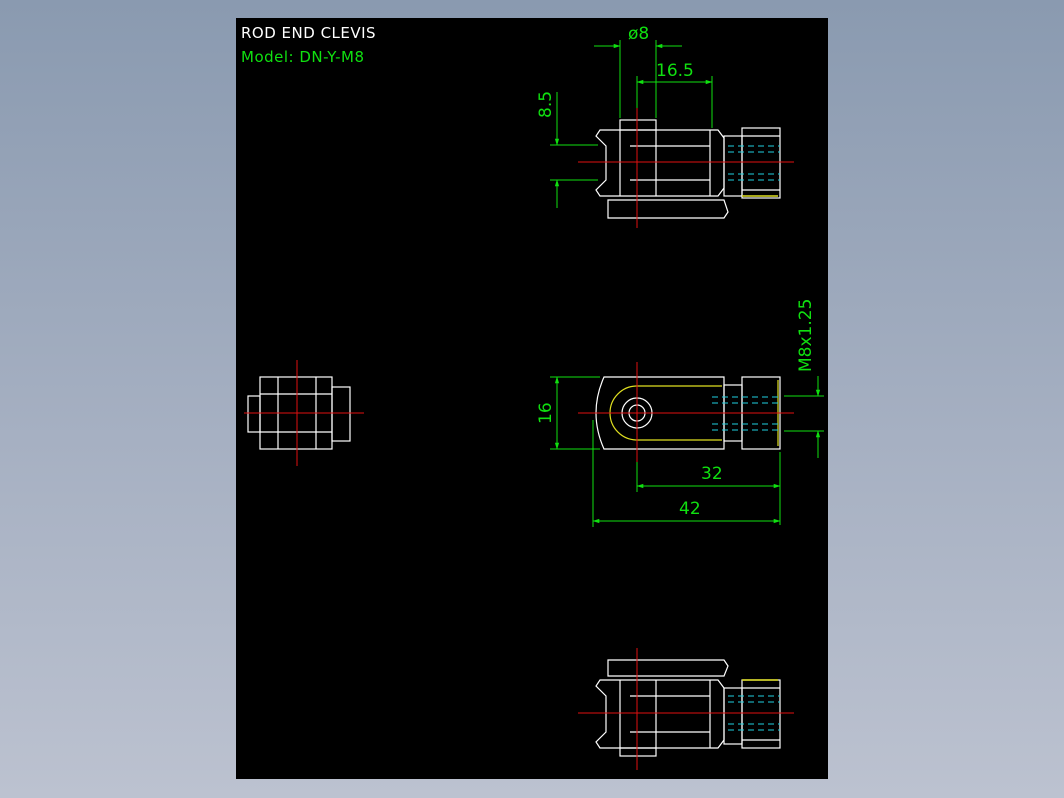 This screenshot has height=798, width=1064. What do you see at coordinates (690, 509) in the screenshot?
I see `dim-overall-length-label: 42` at bounding box center [690, 509].